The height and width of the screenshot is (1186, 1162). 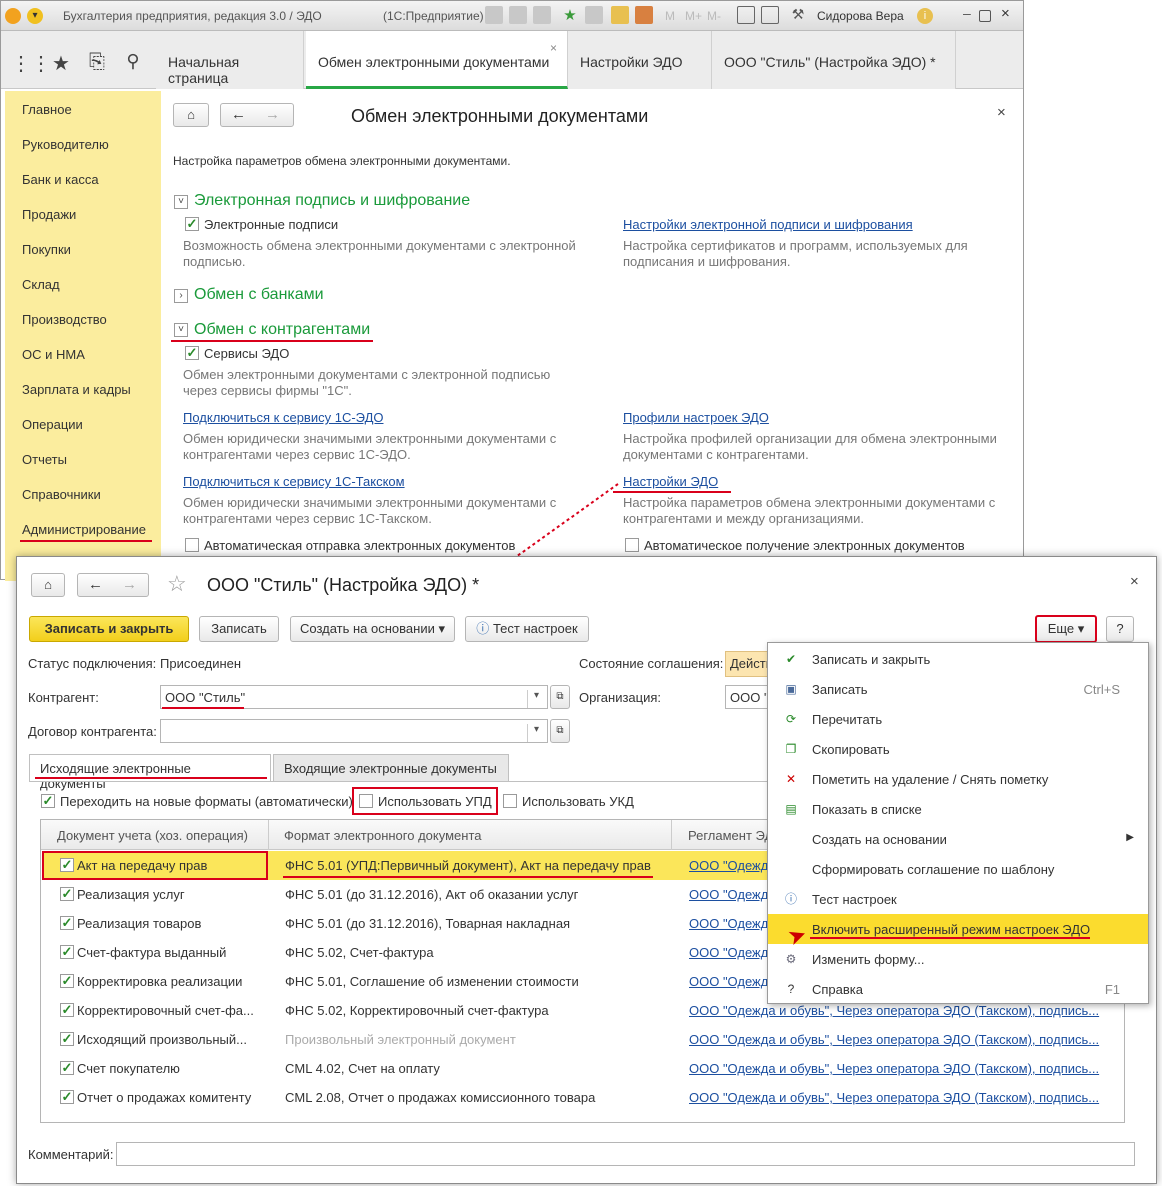 I want to click on sidebar-item-admin: Администрирование, so click(x=84, y=529).